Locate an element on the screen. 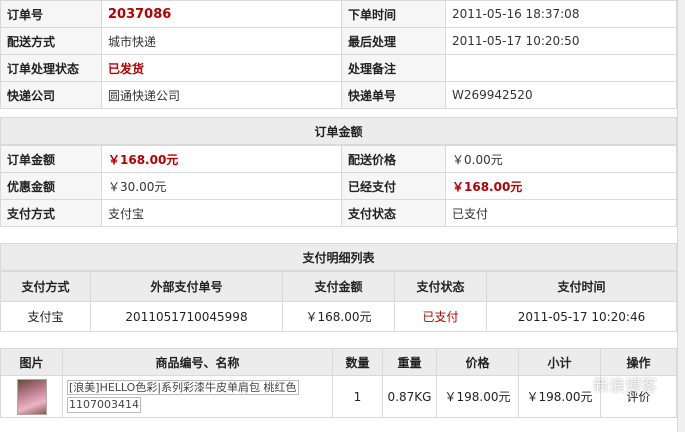  column-header: 外部支付单号 is located at coordinates (186, 286).